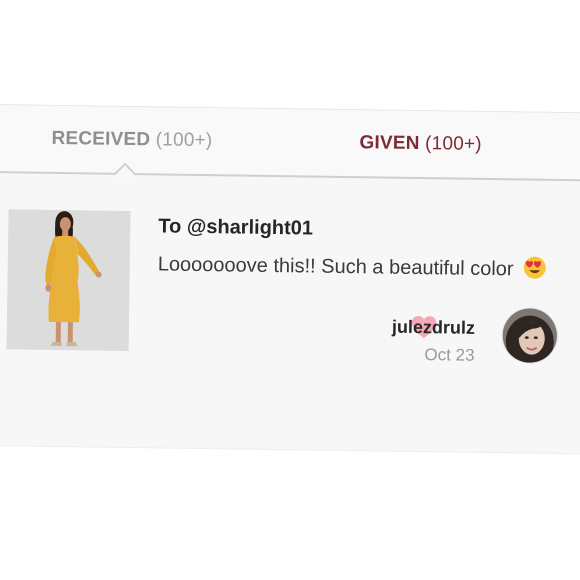 Image resolution: width=580 pixels, height=580 pixels. Describe the element at coordinates (184, 140) in the screenshot. I see `tab-received-count: (100+)` at that location.